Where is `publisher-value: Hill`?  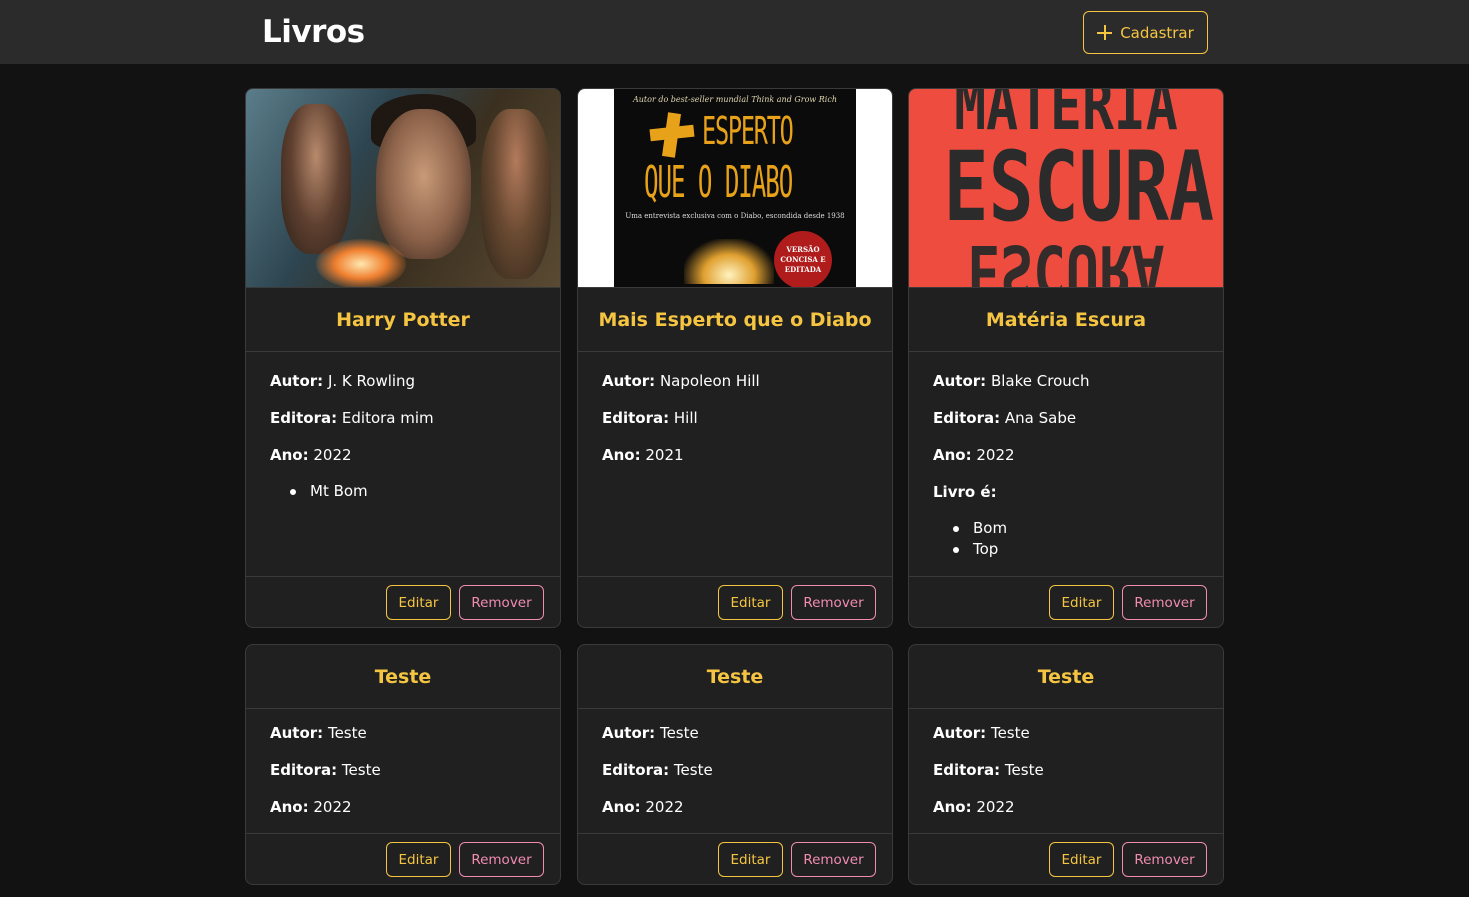
publisher-value: Hill is located at coordinates (685, 418).